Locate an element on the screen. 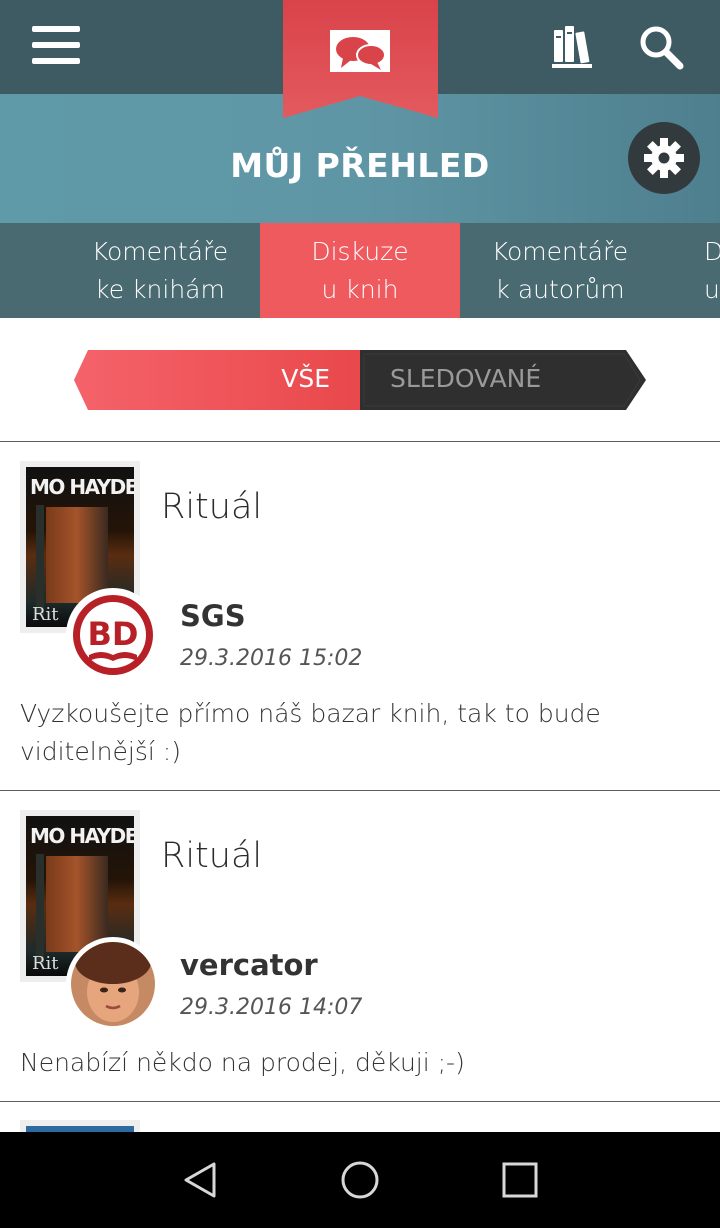 The width and height of the screenshot is (720, 1228). username: vercator is located at coordinates (249, 965).